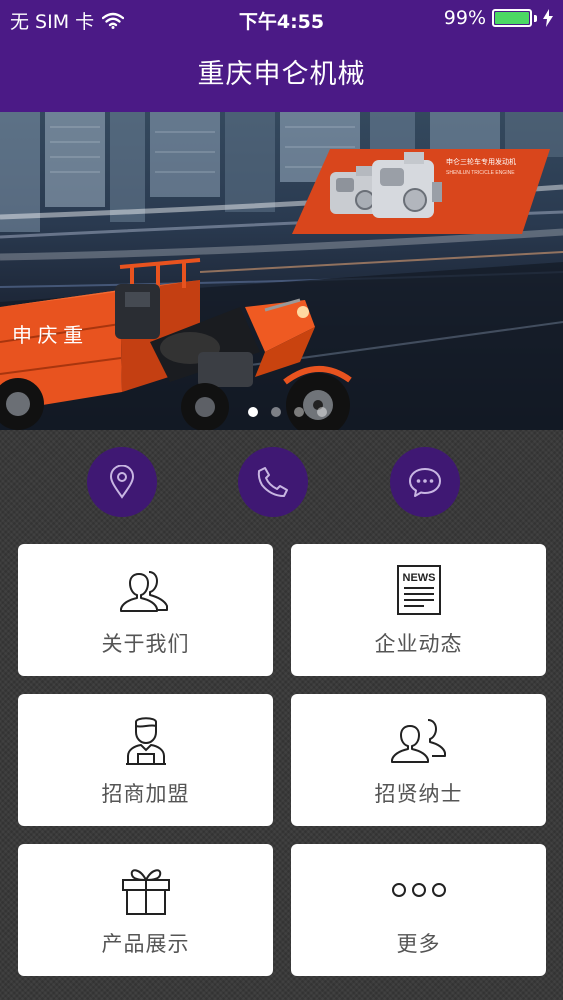 Image resolution: width=563 pixels, height=1000 pixels. Describe the element at coordinates (281, 56) in the screenshot. I see `top-bar: 无 SIM 卡 下午4:55 99% 重庆申仑机械` at that location.